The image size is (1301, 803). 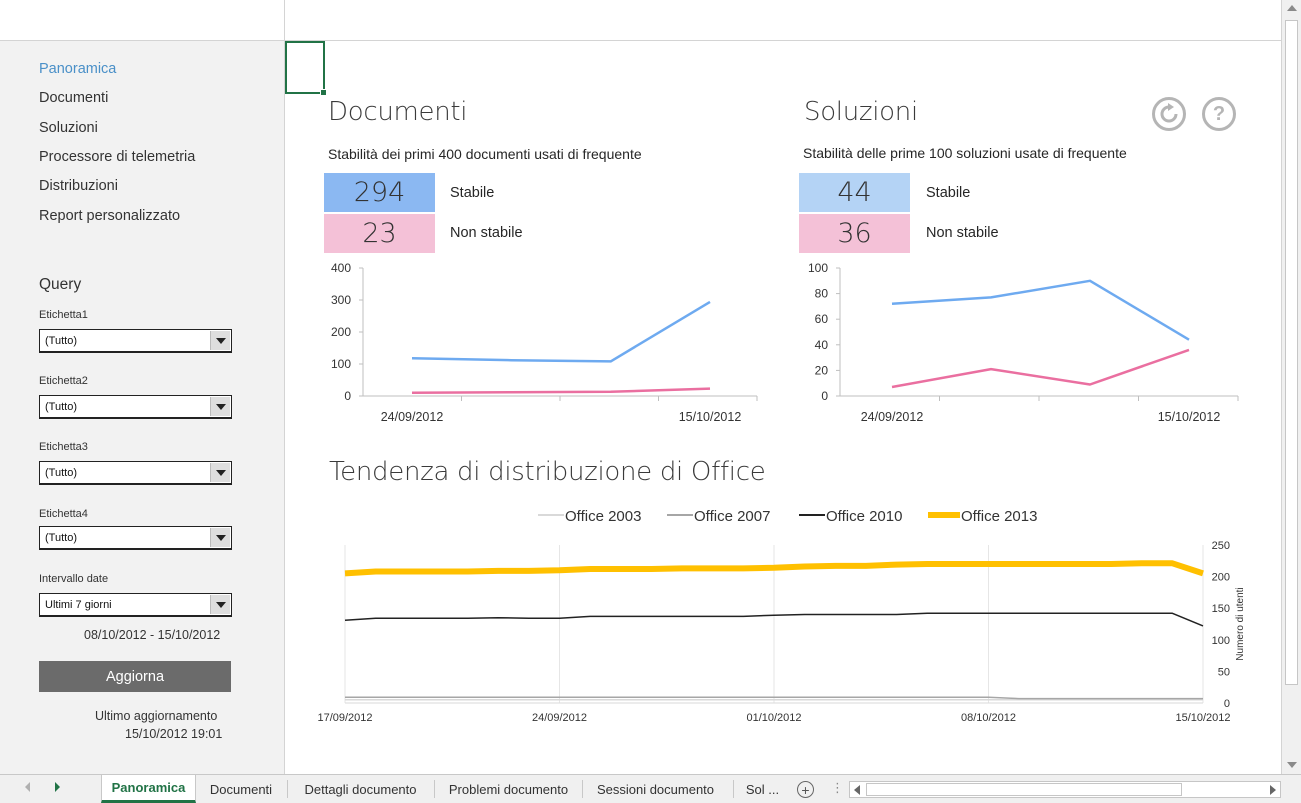 I want to click on refresh-icon, so click(x=1169, y=114).